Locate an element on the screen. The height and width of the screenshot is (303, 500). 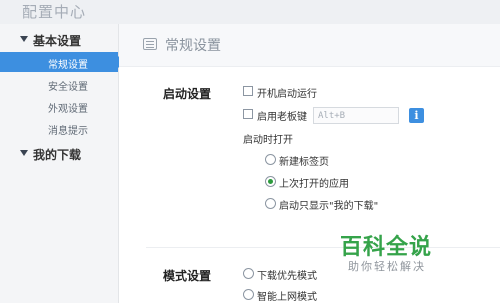
sidebar-group-basic-settings: 基本设置 is located at coordinates (59, 40).